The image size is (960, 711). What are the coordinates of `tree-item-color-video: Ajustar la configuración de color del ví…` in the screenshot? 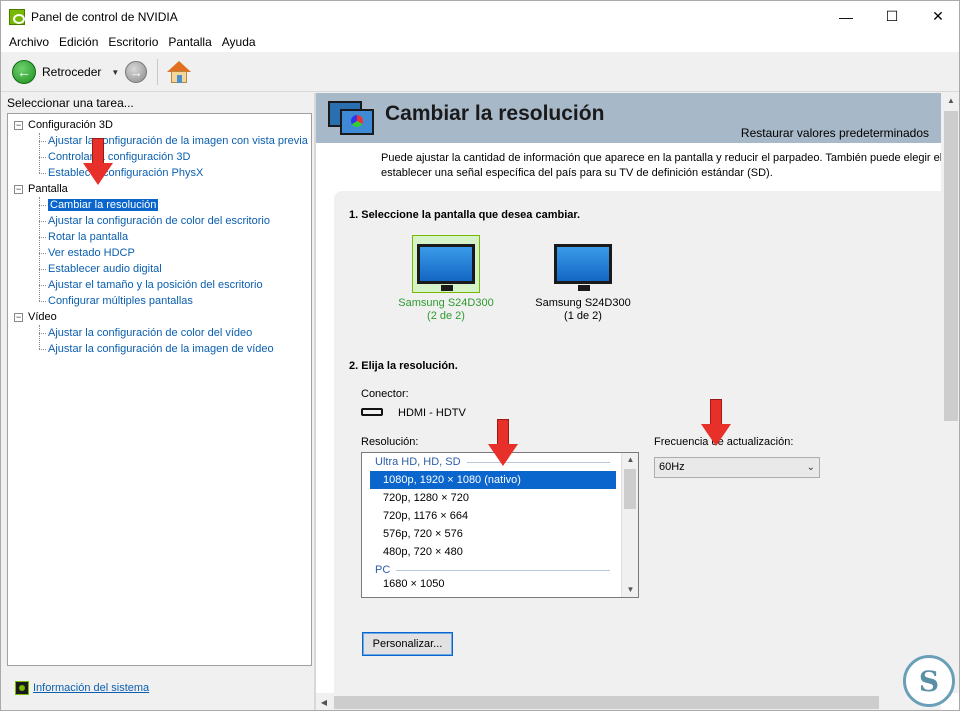 It's located at (161, 333).